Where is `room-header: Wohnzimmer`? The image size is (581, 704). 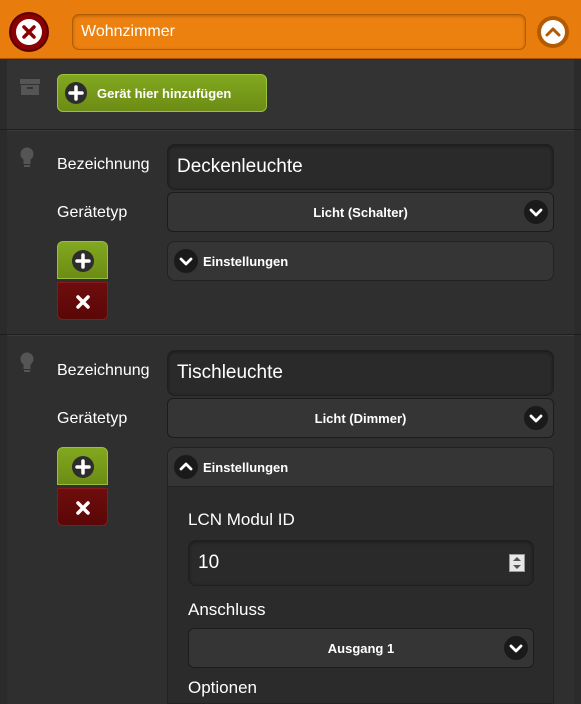
room-header: Wohnzimmer is located at coordinates (290, 29).